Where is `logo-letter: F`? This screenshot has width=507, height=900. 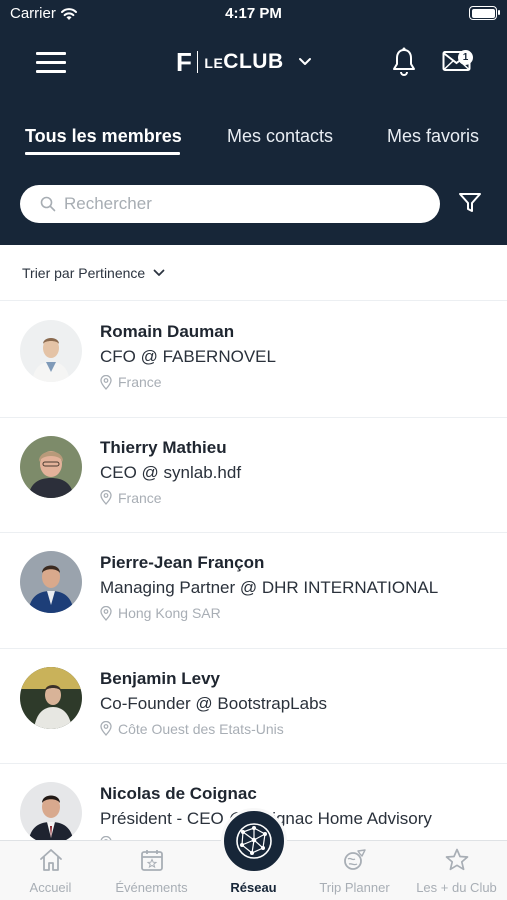
logo-letter: F is located at coordinates (184, 61).